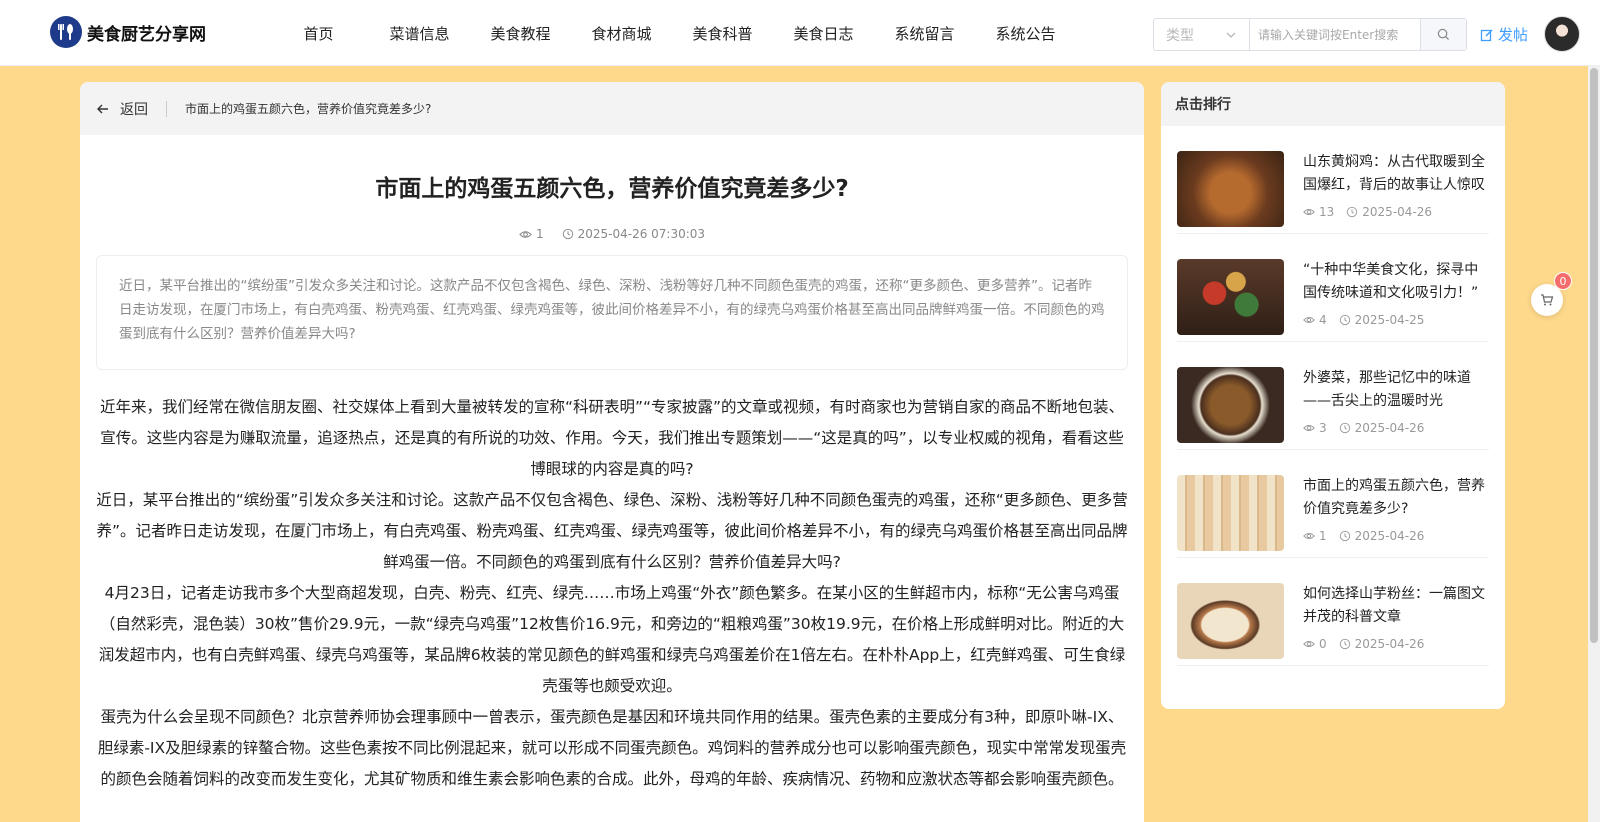 Image resolution: width=1600 pixels, height=822 pixels. I want to click on rank-item-title: 山东黄焖鸡：从古代取暖到全国爆红，背后的故事让人惊叹, so click(1394, 173).